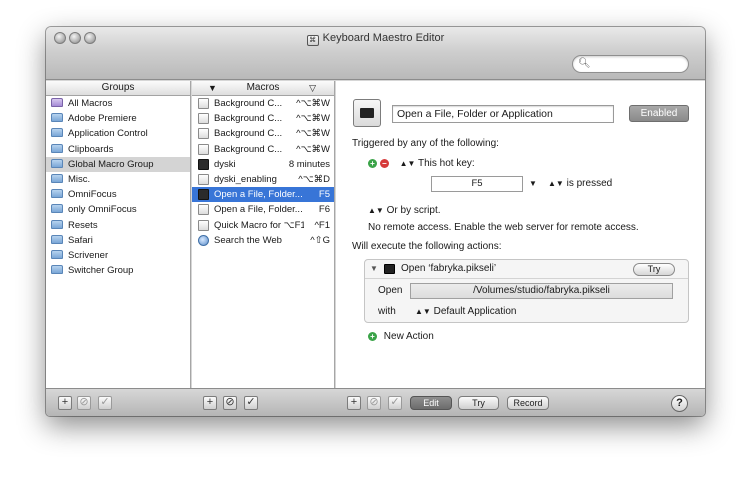 The width and height of the screenshot is (750, 480). Describe the element at coordinates (118, 225) in the screenshot. I see `group-item: Resets` at that location.